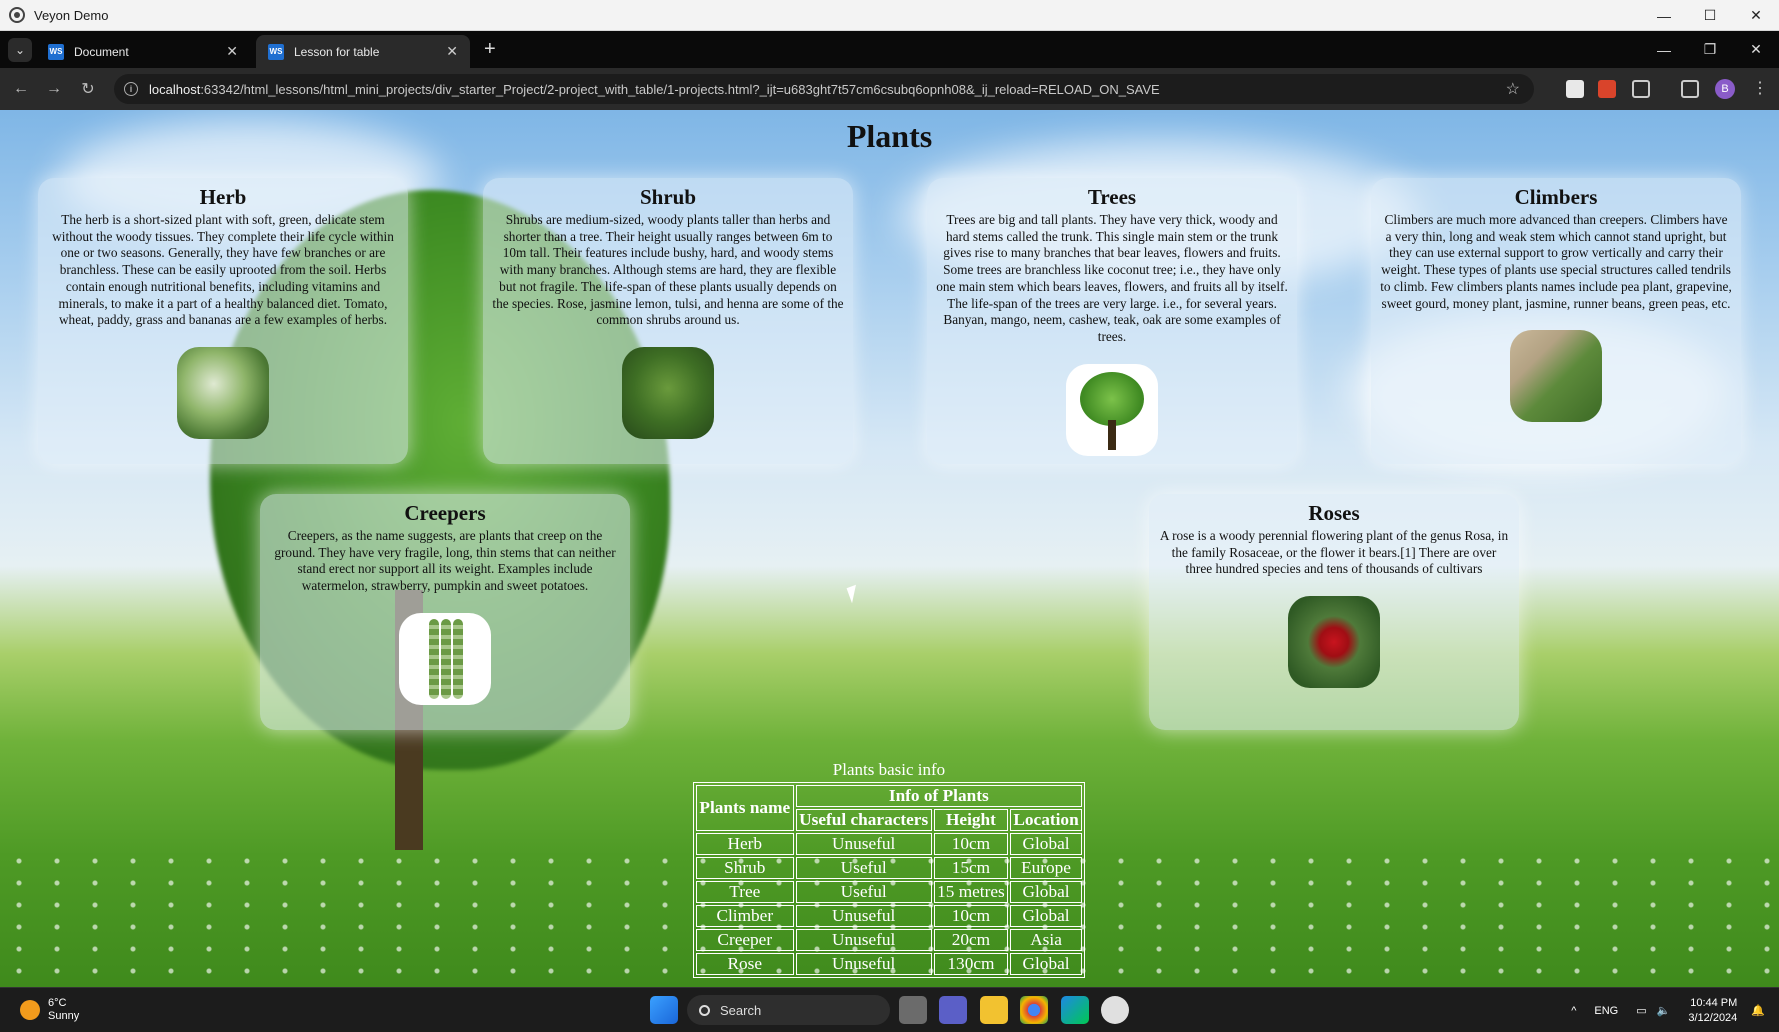 This screenshot has height=1032, width=1779. I want to click on tab-label: Lesson for table, so click(337, 51).